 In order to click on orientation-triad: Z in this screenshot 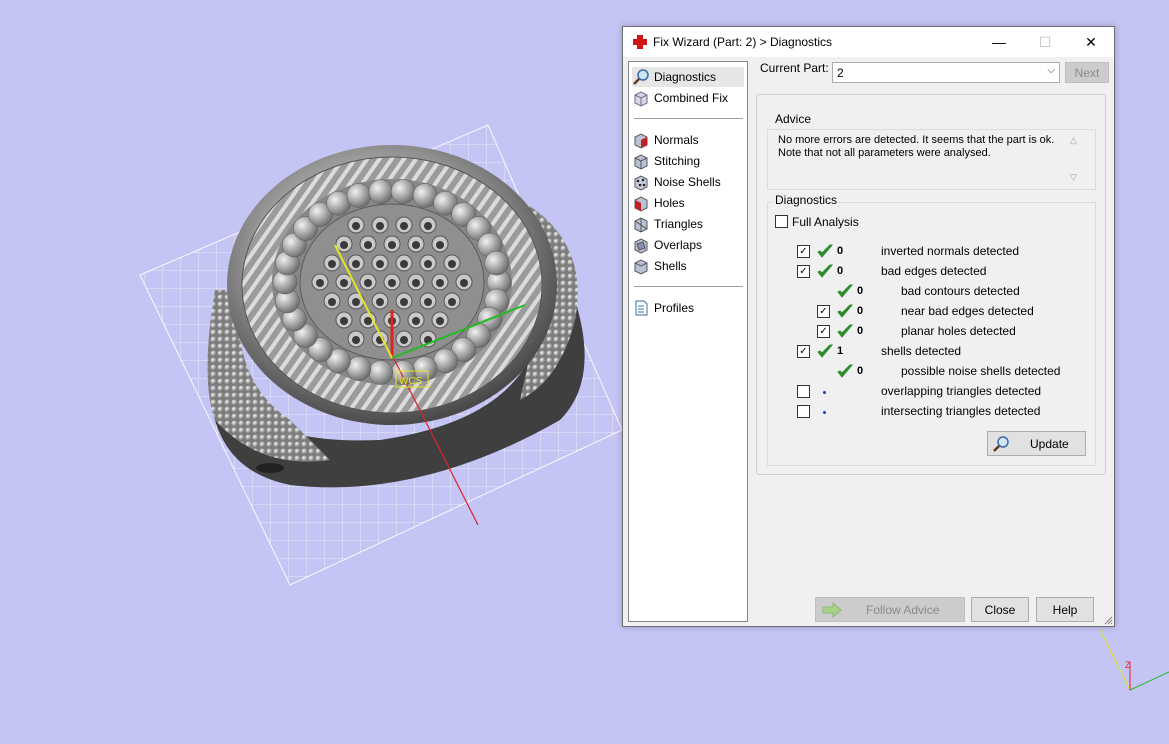, I will do `click(1134, 660)`.